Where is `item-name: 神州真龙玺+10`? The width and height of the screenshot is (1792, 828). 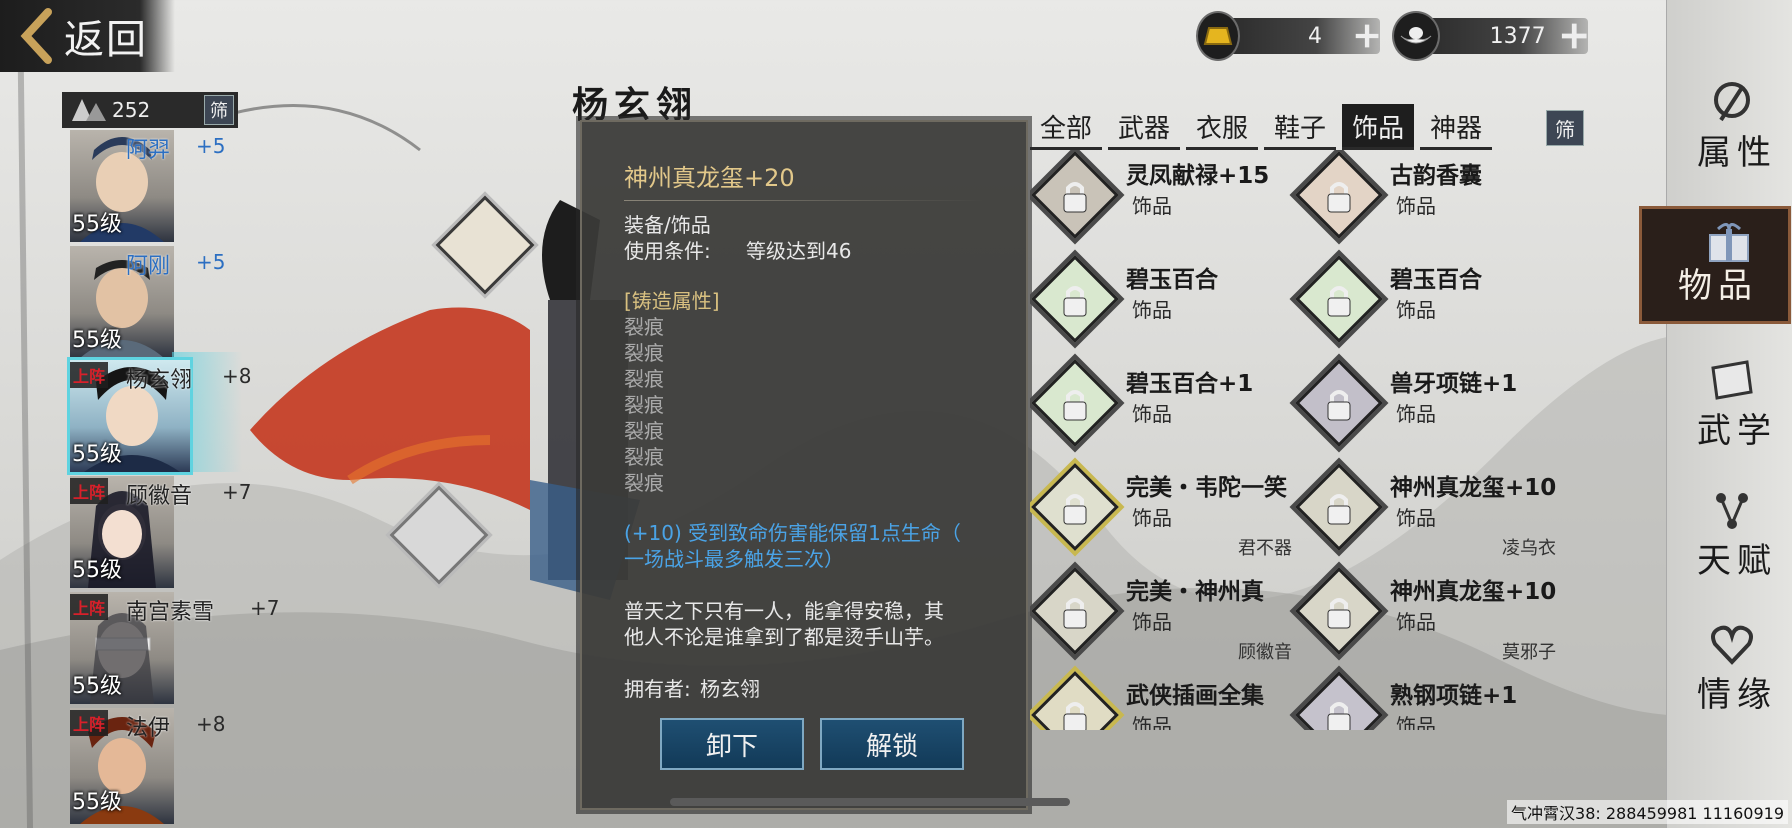
item-name: 神州真龙玺+10 is located at coordinates (1473, 592).